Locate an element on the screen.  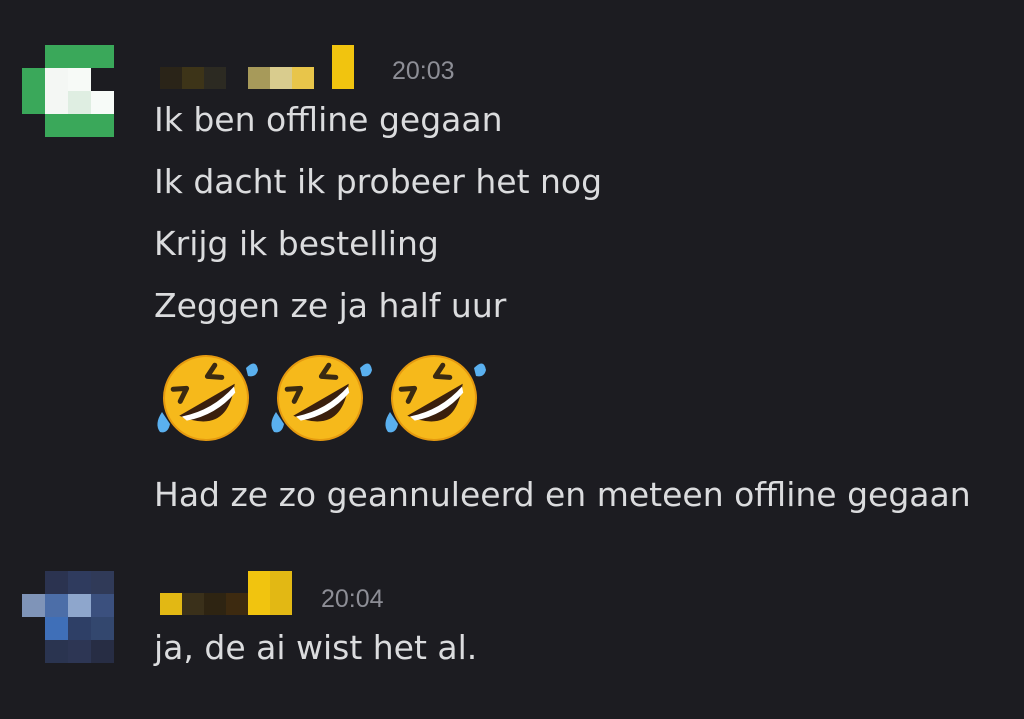
message-text: Ik dacht ik probeer het nog is located at coordinates (378, 181).